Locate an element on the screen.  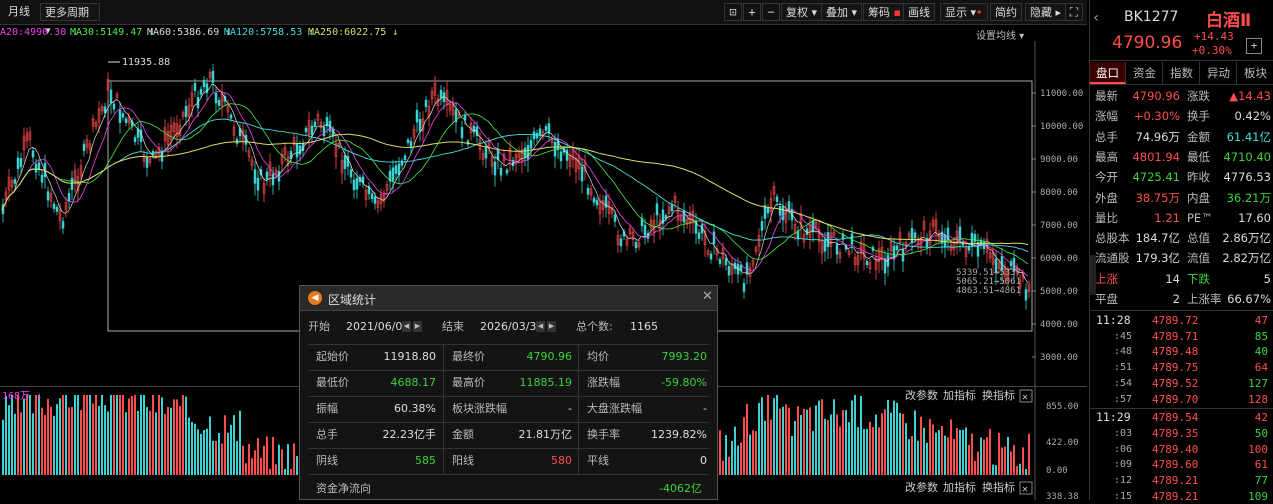
change-param-button: 改参数 is located at coordinates (921, 395).